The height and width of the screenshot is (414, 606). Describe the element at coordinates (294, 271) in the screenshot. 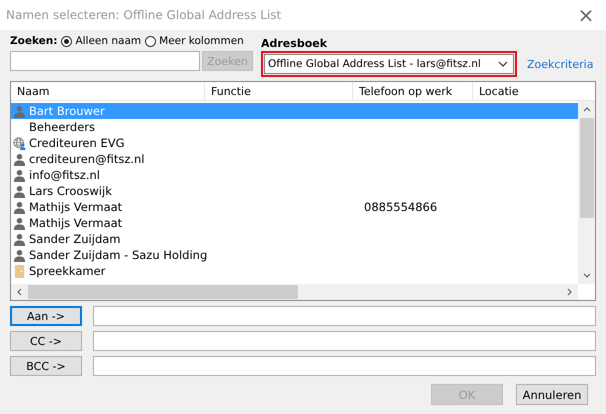

I see `contact-row: Spreekkamer` at that location.